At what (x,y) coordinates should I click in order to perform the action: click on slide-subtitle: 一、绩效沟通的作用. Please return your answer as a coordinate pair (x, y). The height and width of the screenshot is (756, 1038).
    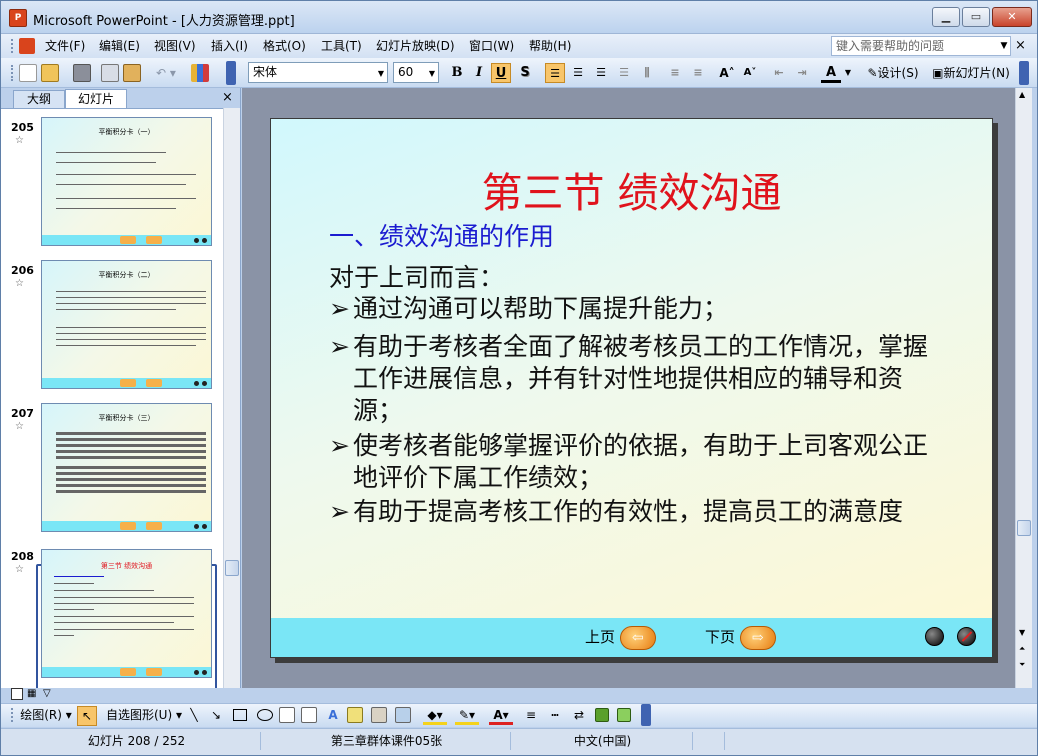
    Looking at the image, I should click on (441, 235).